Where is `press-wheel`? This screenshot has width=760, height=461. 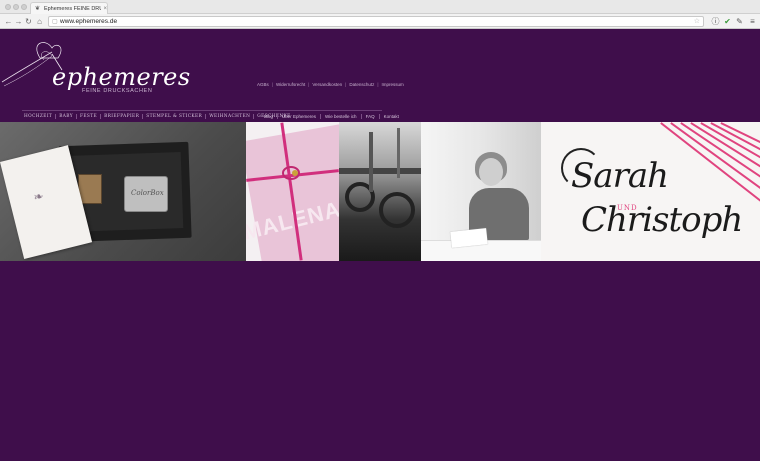 press-wheel is located at coordinates (397, 210).